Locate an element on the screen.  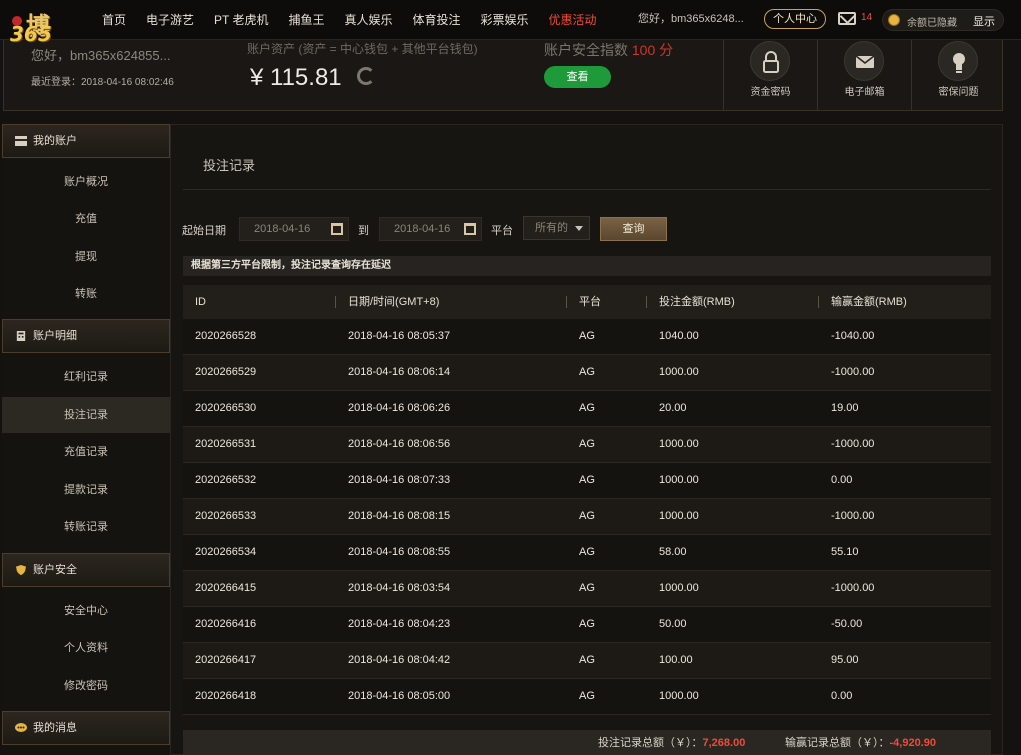
sidebar-group-my-account: 我的账户 is located at coordinates (86, 141).